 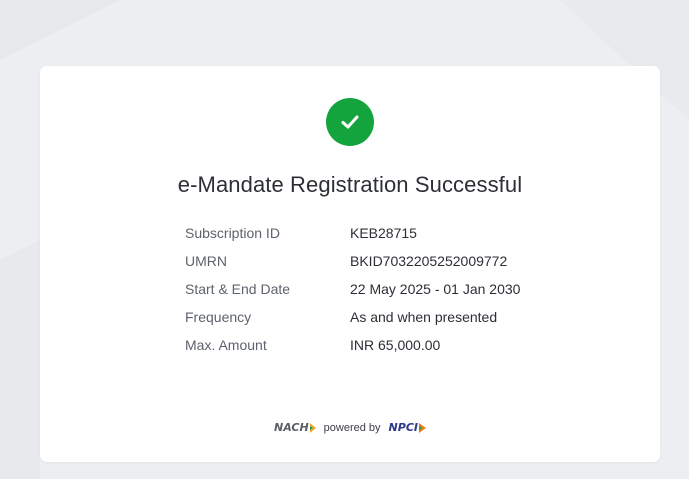 I want to click on powered-by-text: powered by, so click(x=352, y=427).